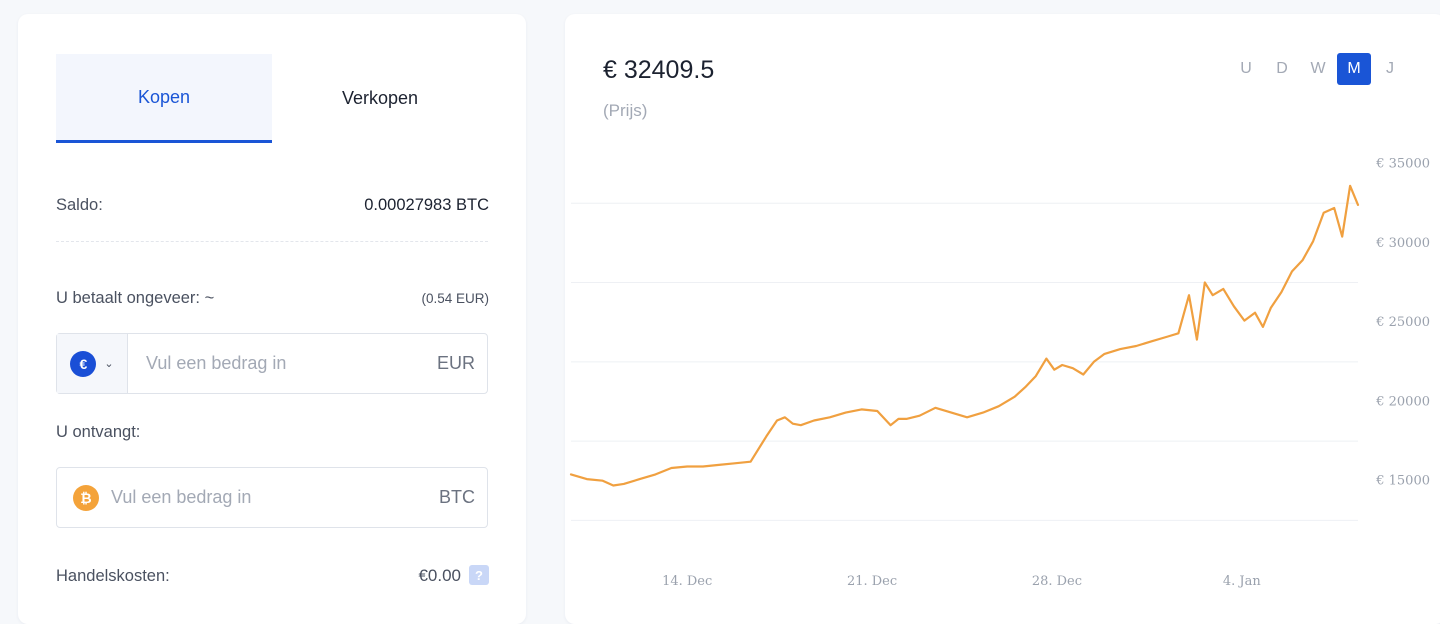 The image size is (1440, 624). What do you see at coordinates (1402, 401) in the screenshot?
I see `y-tick-label: € 20000` at bounding box center [1402, 401].